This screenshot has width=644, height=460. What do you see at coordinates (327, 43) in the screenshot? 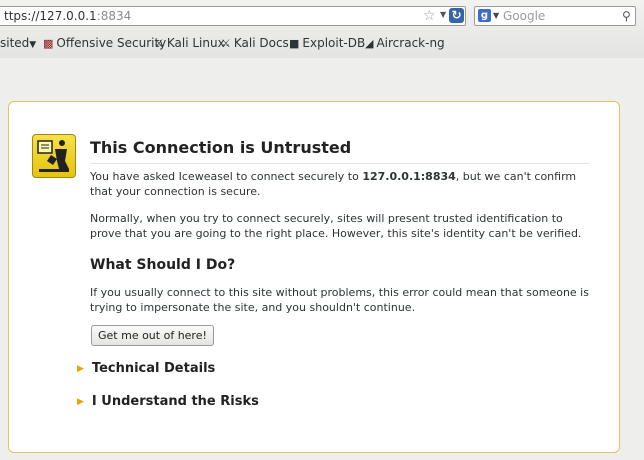
I see `bookmark-exploit-db: ■ Exploit-DB` at bounding box center [327, 43].